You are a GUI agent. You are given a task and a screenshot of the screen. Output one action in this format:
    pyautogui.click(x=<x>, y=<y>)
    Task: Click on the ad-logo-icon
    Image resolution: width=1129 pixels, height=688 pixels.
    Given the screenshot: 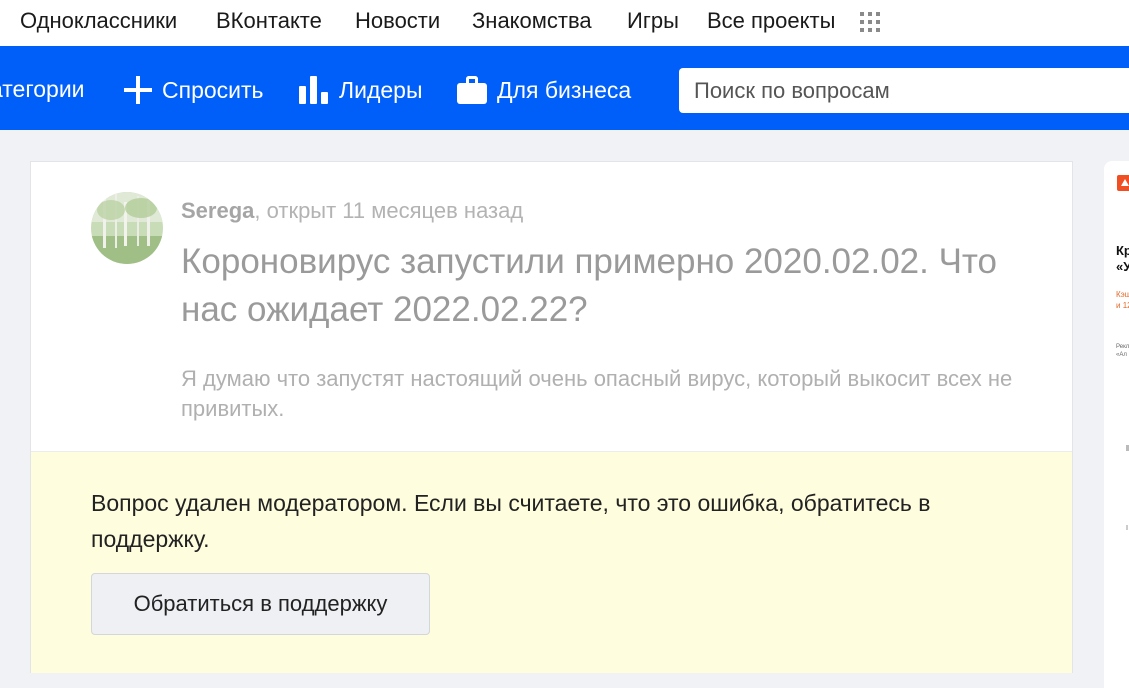 What is the action you would take?
    pyautogui.click(x=1123, y=183)
    